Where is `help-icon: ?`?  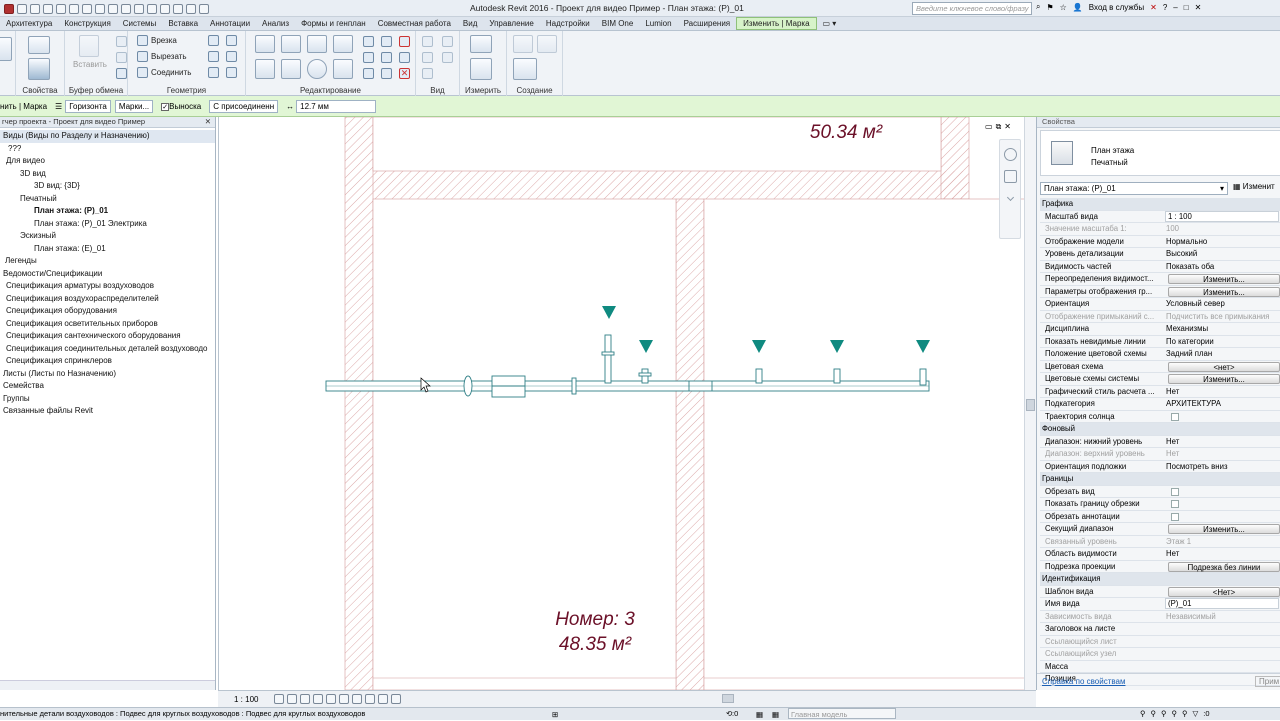
help-icon: ? is located at coordinates (1165, 7).